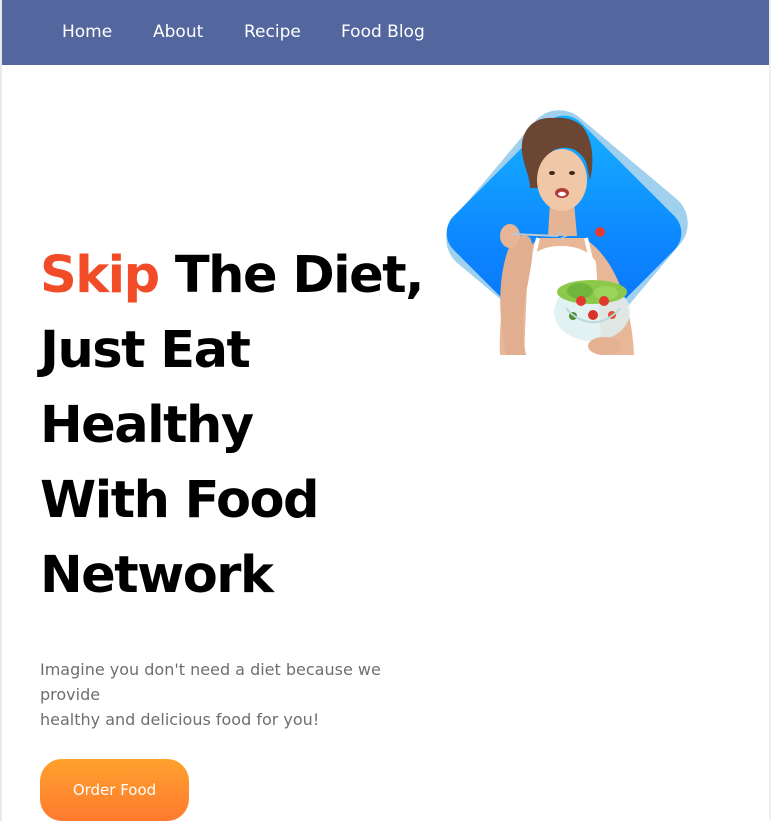 This screenshot has height=821, width=771. What do you see at coordinates (87, 32) in the screenshot?
I see `nav-home-link: Home` at bounding box center [87, 32].